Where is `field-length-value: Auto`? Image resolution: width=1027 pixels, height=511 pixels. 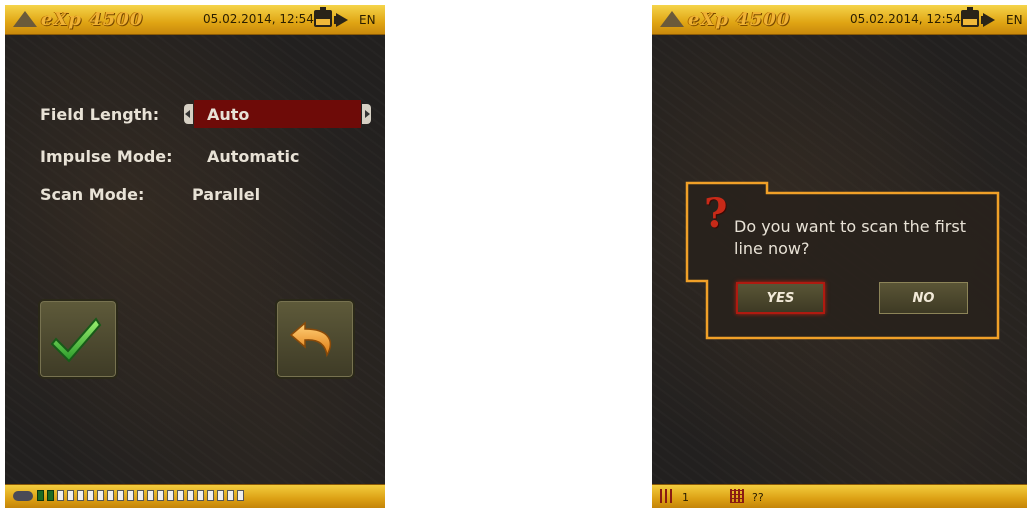 field-length-value: Auto is located at coordinates (228, 114).